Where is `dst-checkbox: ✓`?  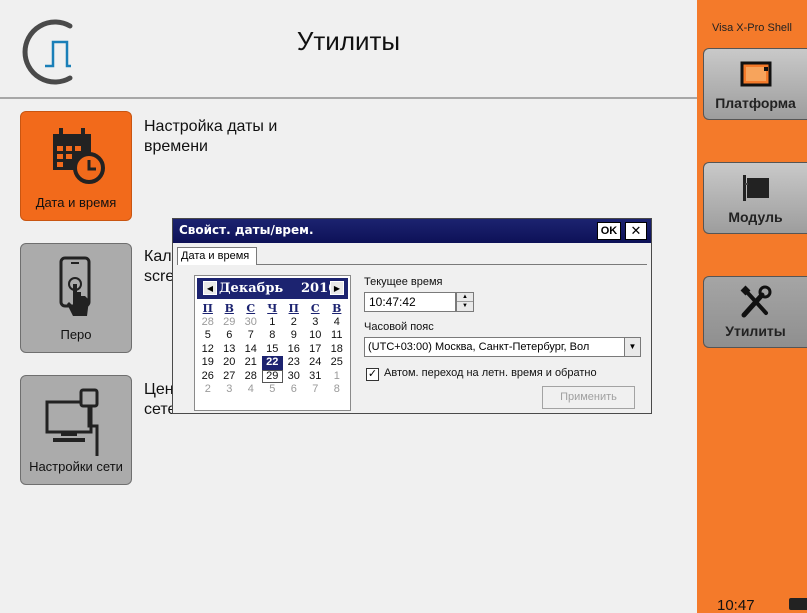 dst-checkbox: ✓ is located at coordinates (372, 374).